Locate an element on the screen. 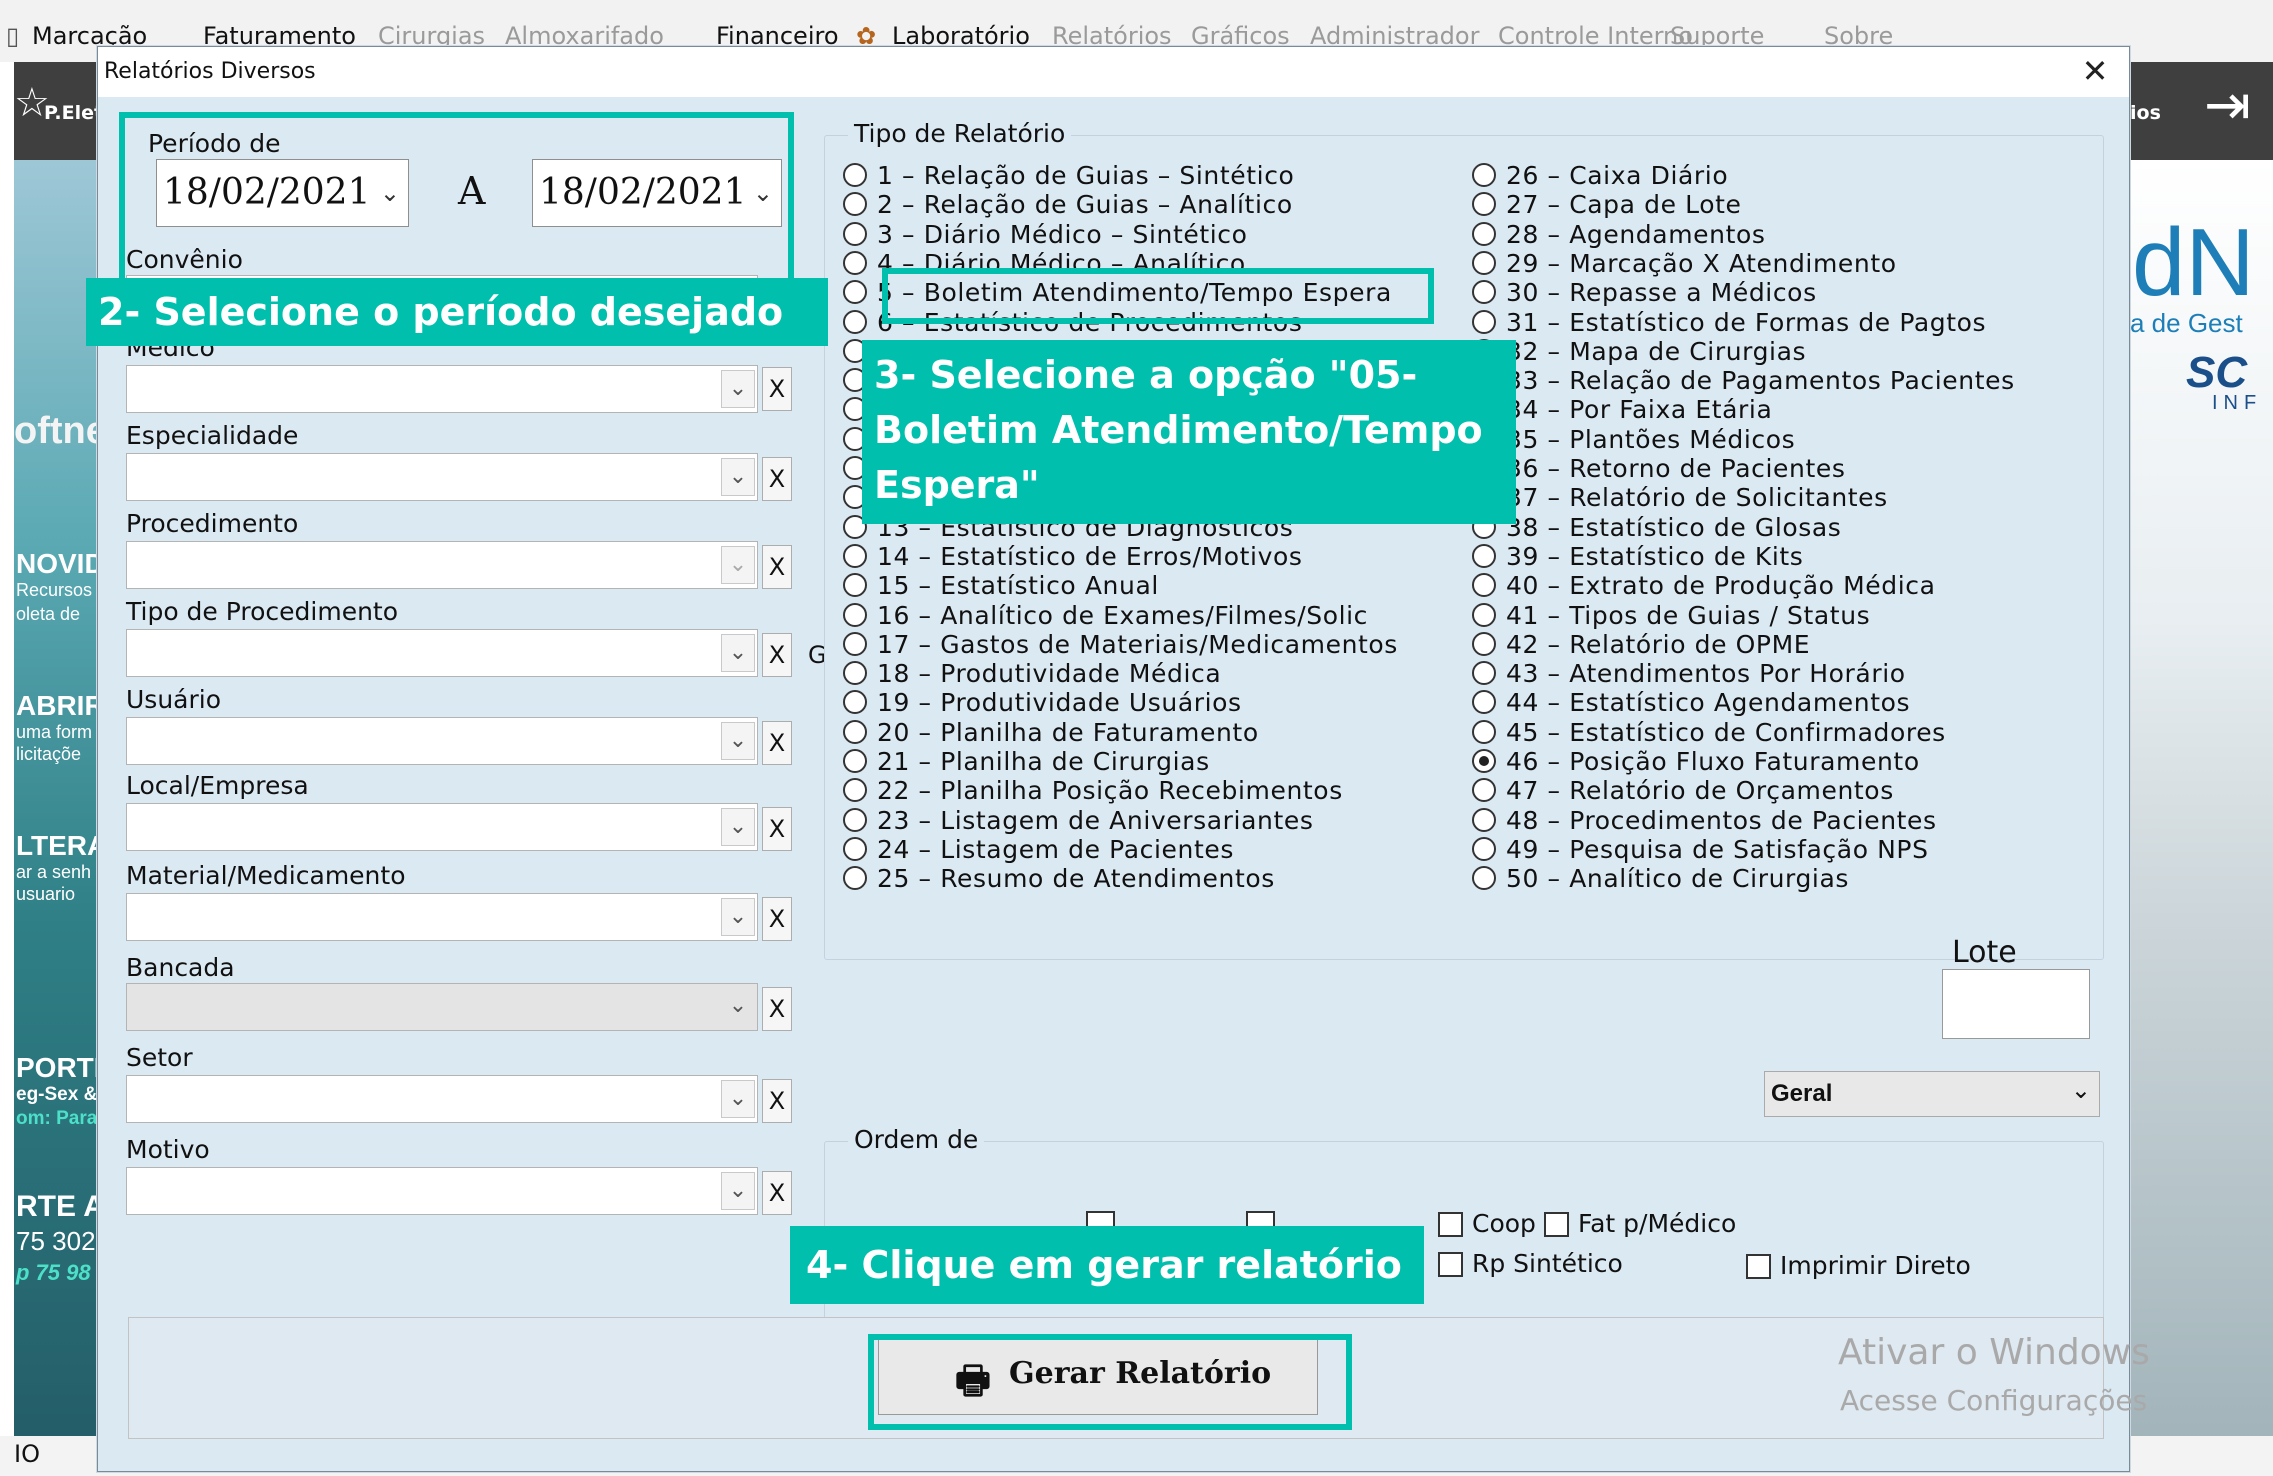 The image size is (2273, 1476). especialidade-clear-button: X is located at coordinates (777, 479).